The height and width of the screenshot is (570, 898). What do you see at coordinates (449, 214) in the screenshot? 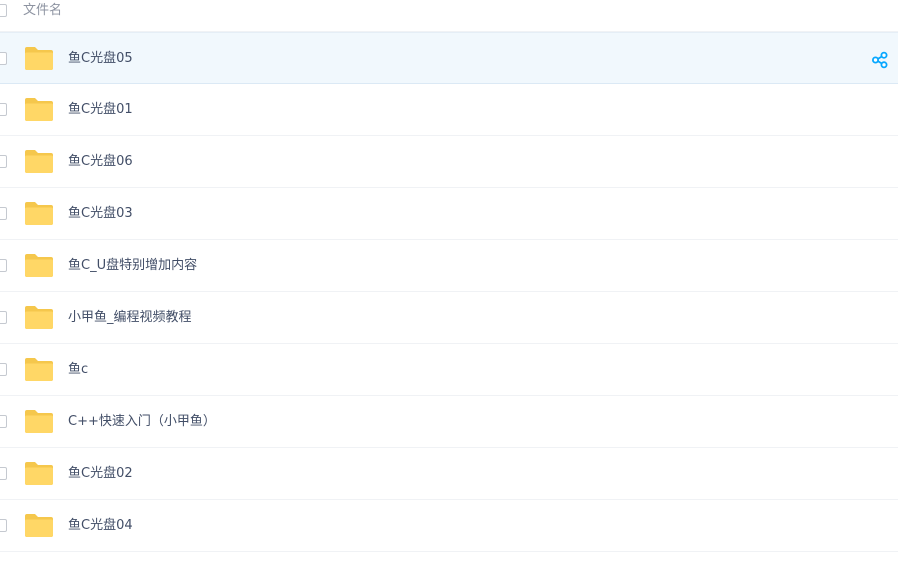
I see `file-row: 鱼C光盘03` at bounding box center [449, 214].